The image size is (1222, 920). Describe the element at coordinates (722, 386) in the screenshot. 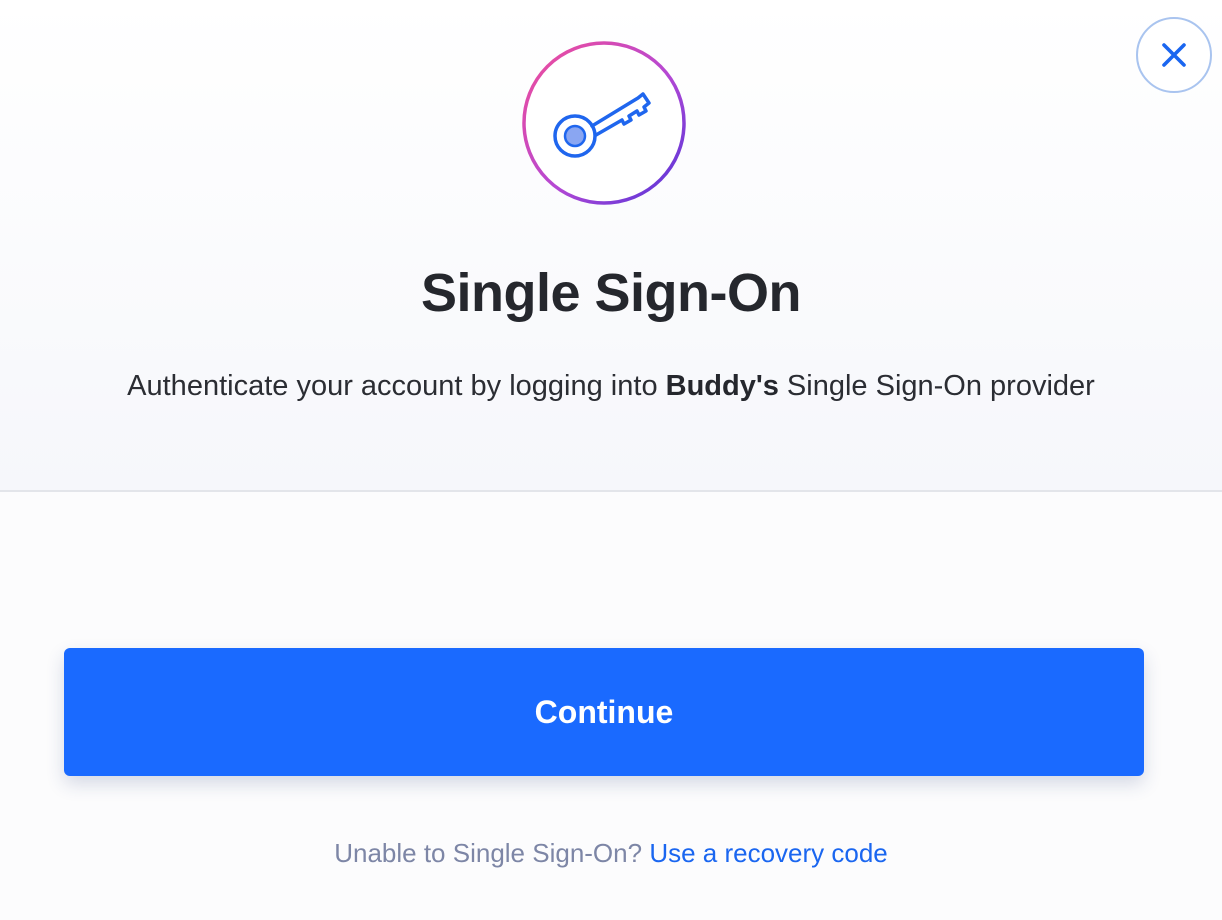

I see `org-name: Buddy's` at that location.